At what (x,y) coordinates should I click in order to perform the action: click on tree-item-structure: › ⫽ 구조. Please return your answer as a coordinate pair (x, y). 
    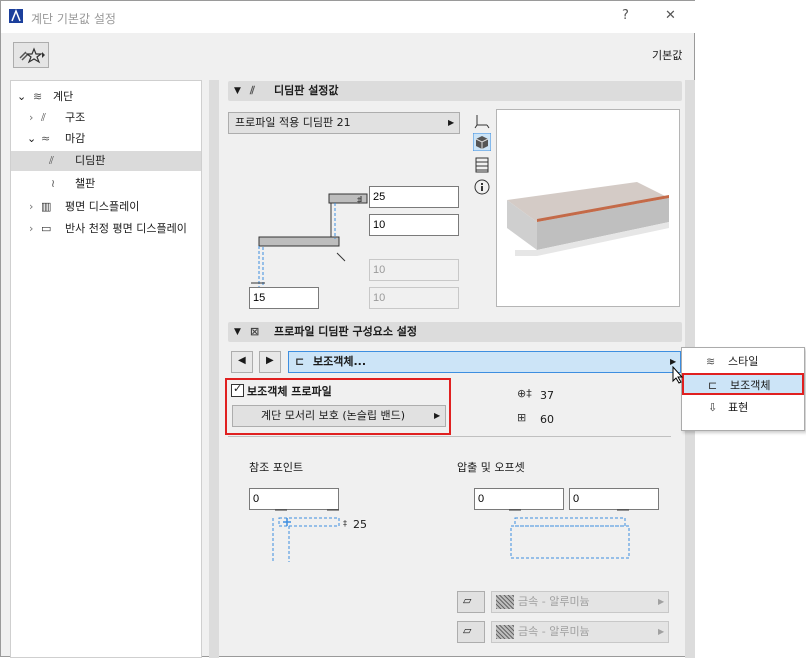
    Looking at the image, I should click on (106, 118).